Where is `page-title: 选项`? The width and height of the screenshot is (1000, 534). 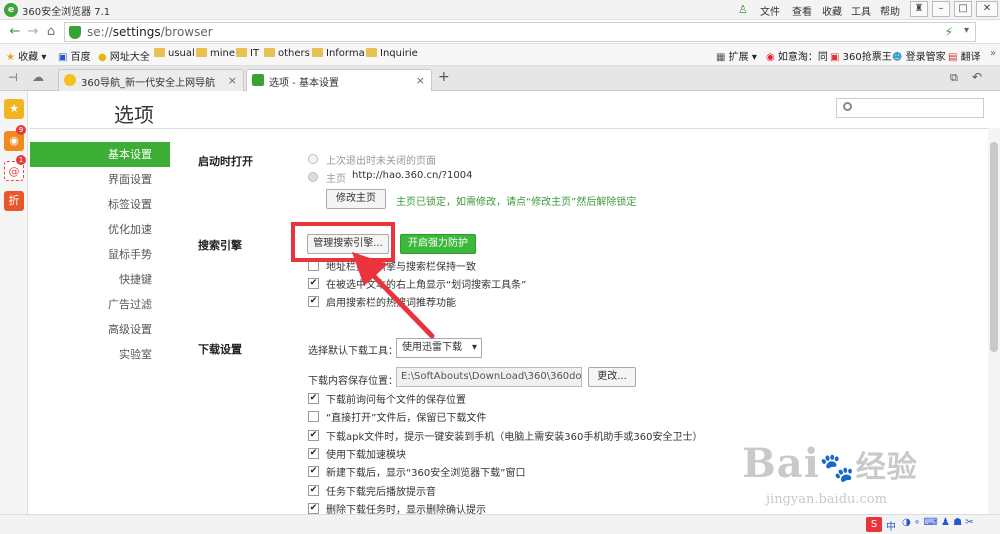
page-title: 选项 is located at coordinates (134, 115).